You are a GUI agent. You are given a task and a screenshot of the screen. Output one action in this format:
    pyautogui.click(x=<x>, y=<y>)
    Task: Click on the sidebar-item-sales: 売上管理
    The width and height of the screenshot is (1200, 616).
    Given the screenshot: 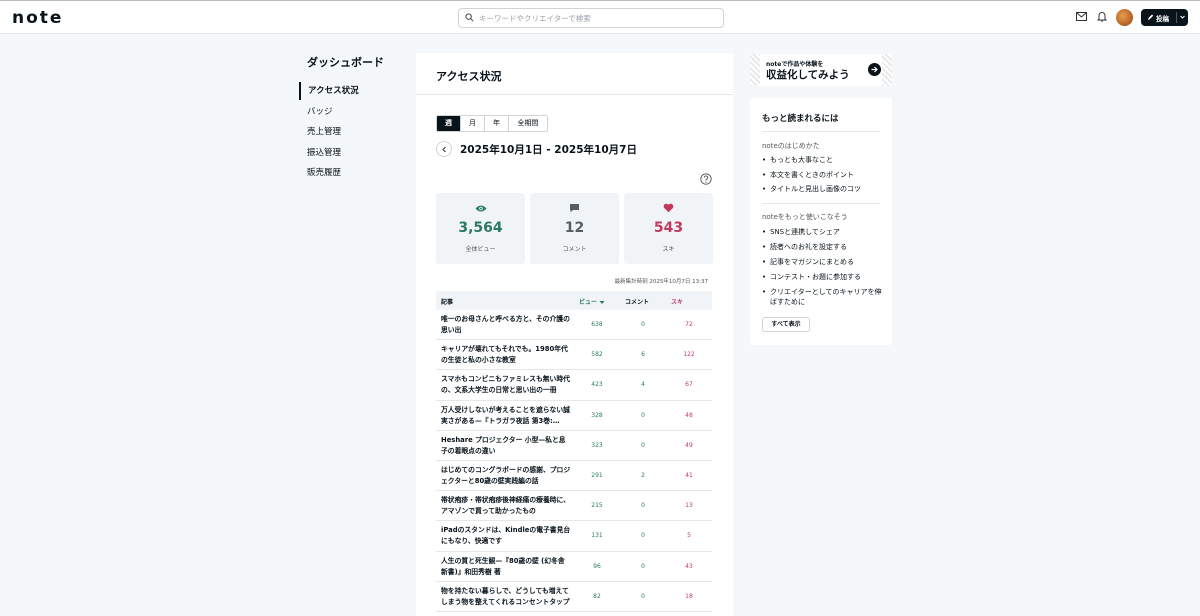 What is the action you would take?
    pyautogui.click(x=349, y=132)
    